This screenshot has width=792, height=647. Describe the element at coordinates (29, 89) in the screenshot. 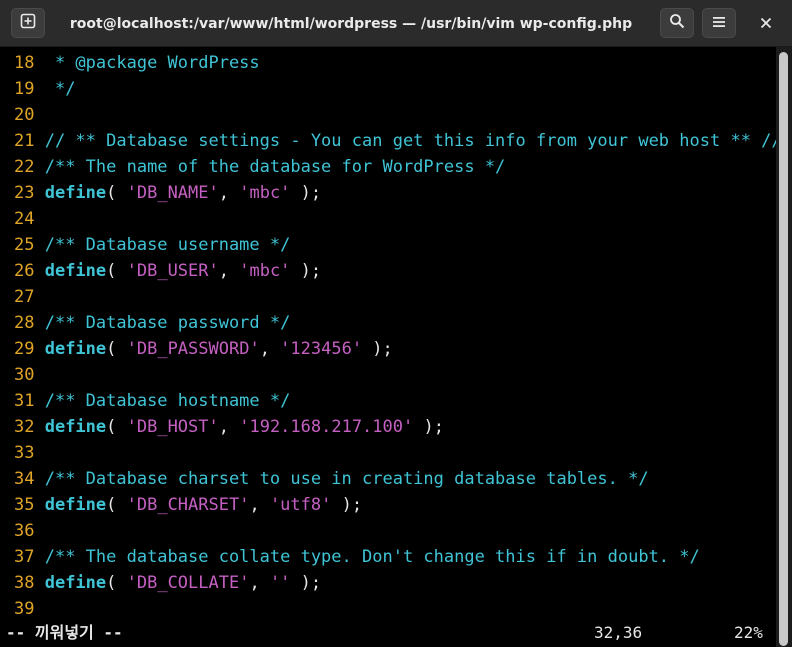

I see `line-number: 19` at that location.